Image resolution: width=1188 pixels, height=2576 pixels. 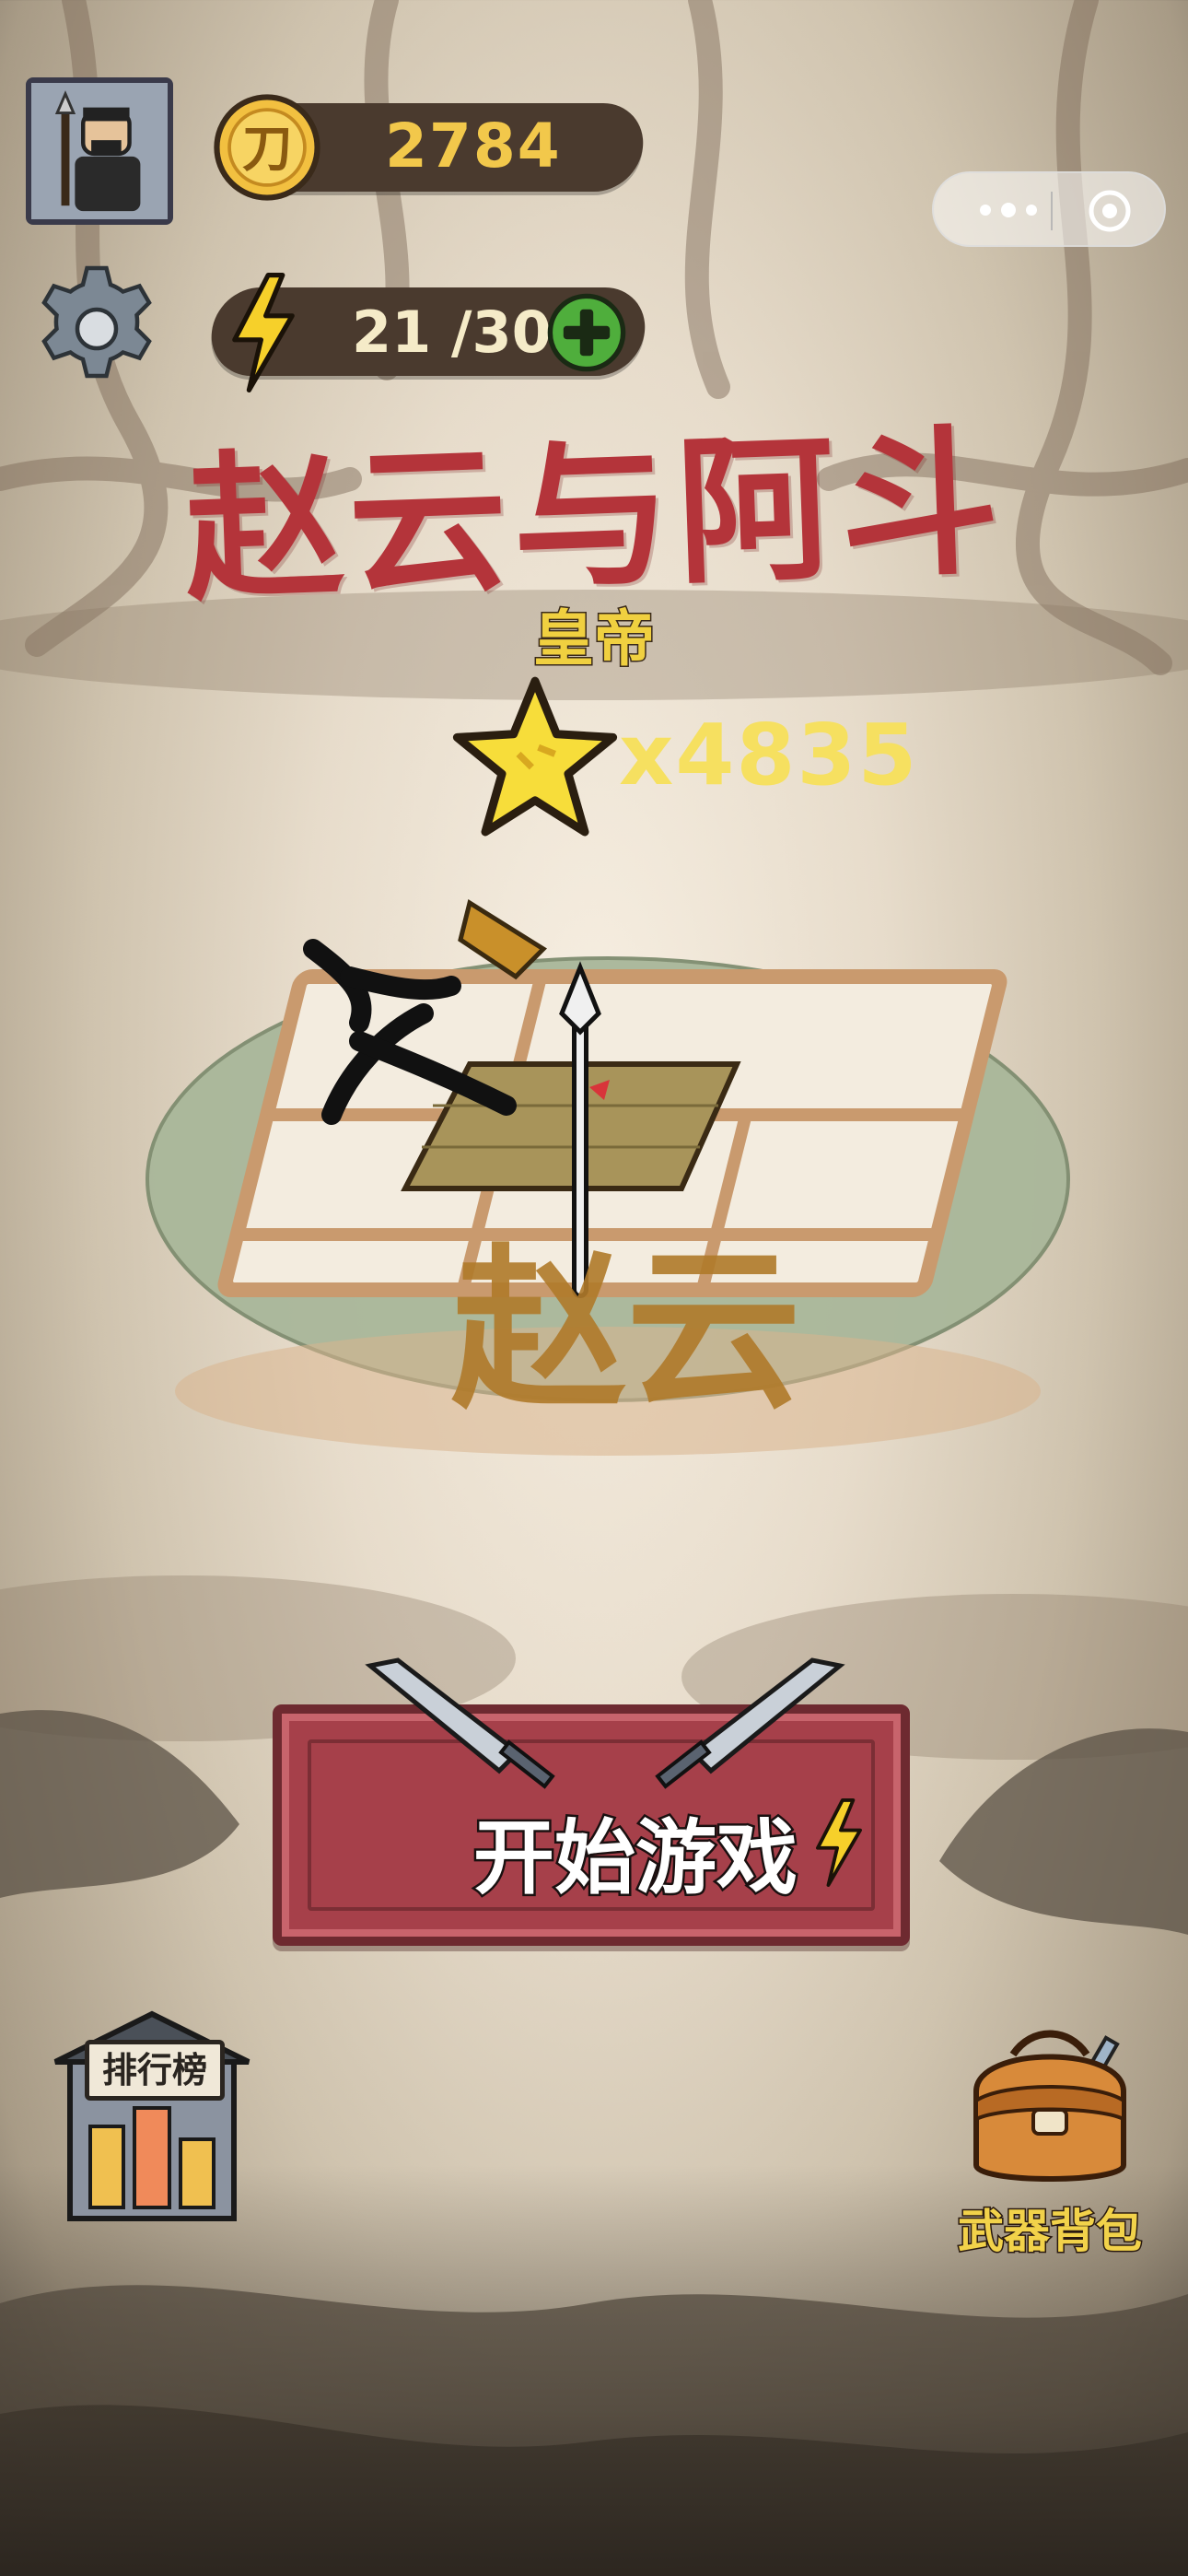 I want to click on stars-display: x4835, so click(x=687, y=755).